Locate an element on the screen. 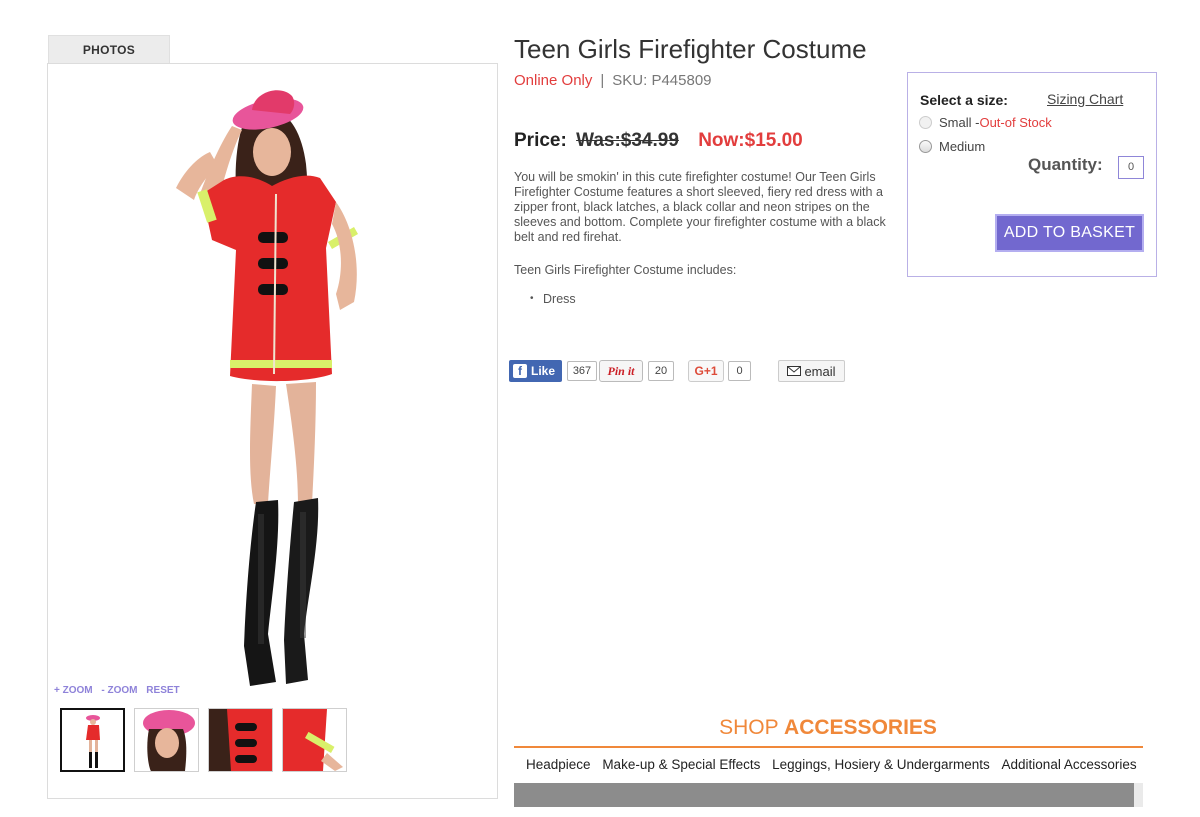 This screenshot has width=1200, height=817. zoom-out-button: - ZOOM is located at coordinates (119, 690).